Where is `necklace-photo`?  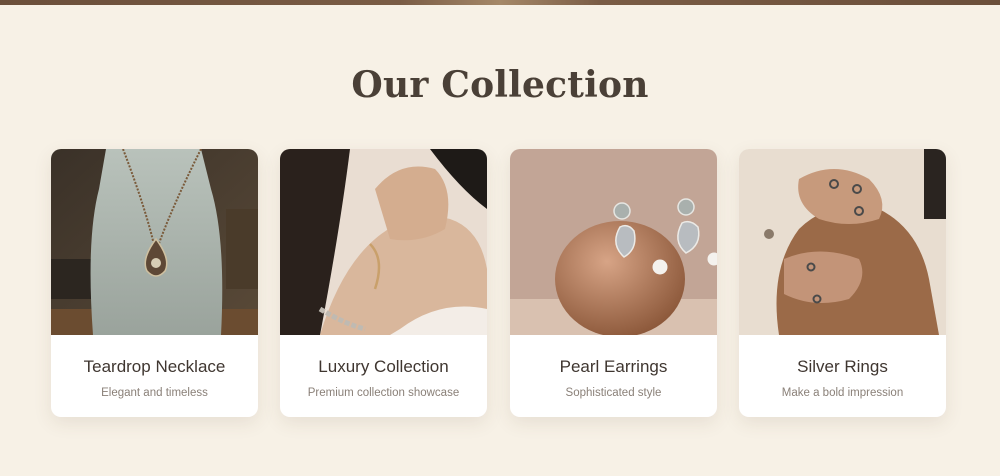
necklace-photo is located at coordinates (154, 242).